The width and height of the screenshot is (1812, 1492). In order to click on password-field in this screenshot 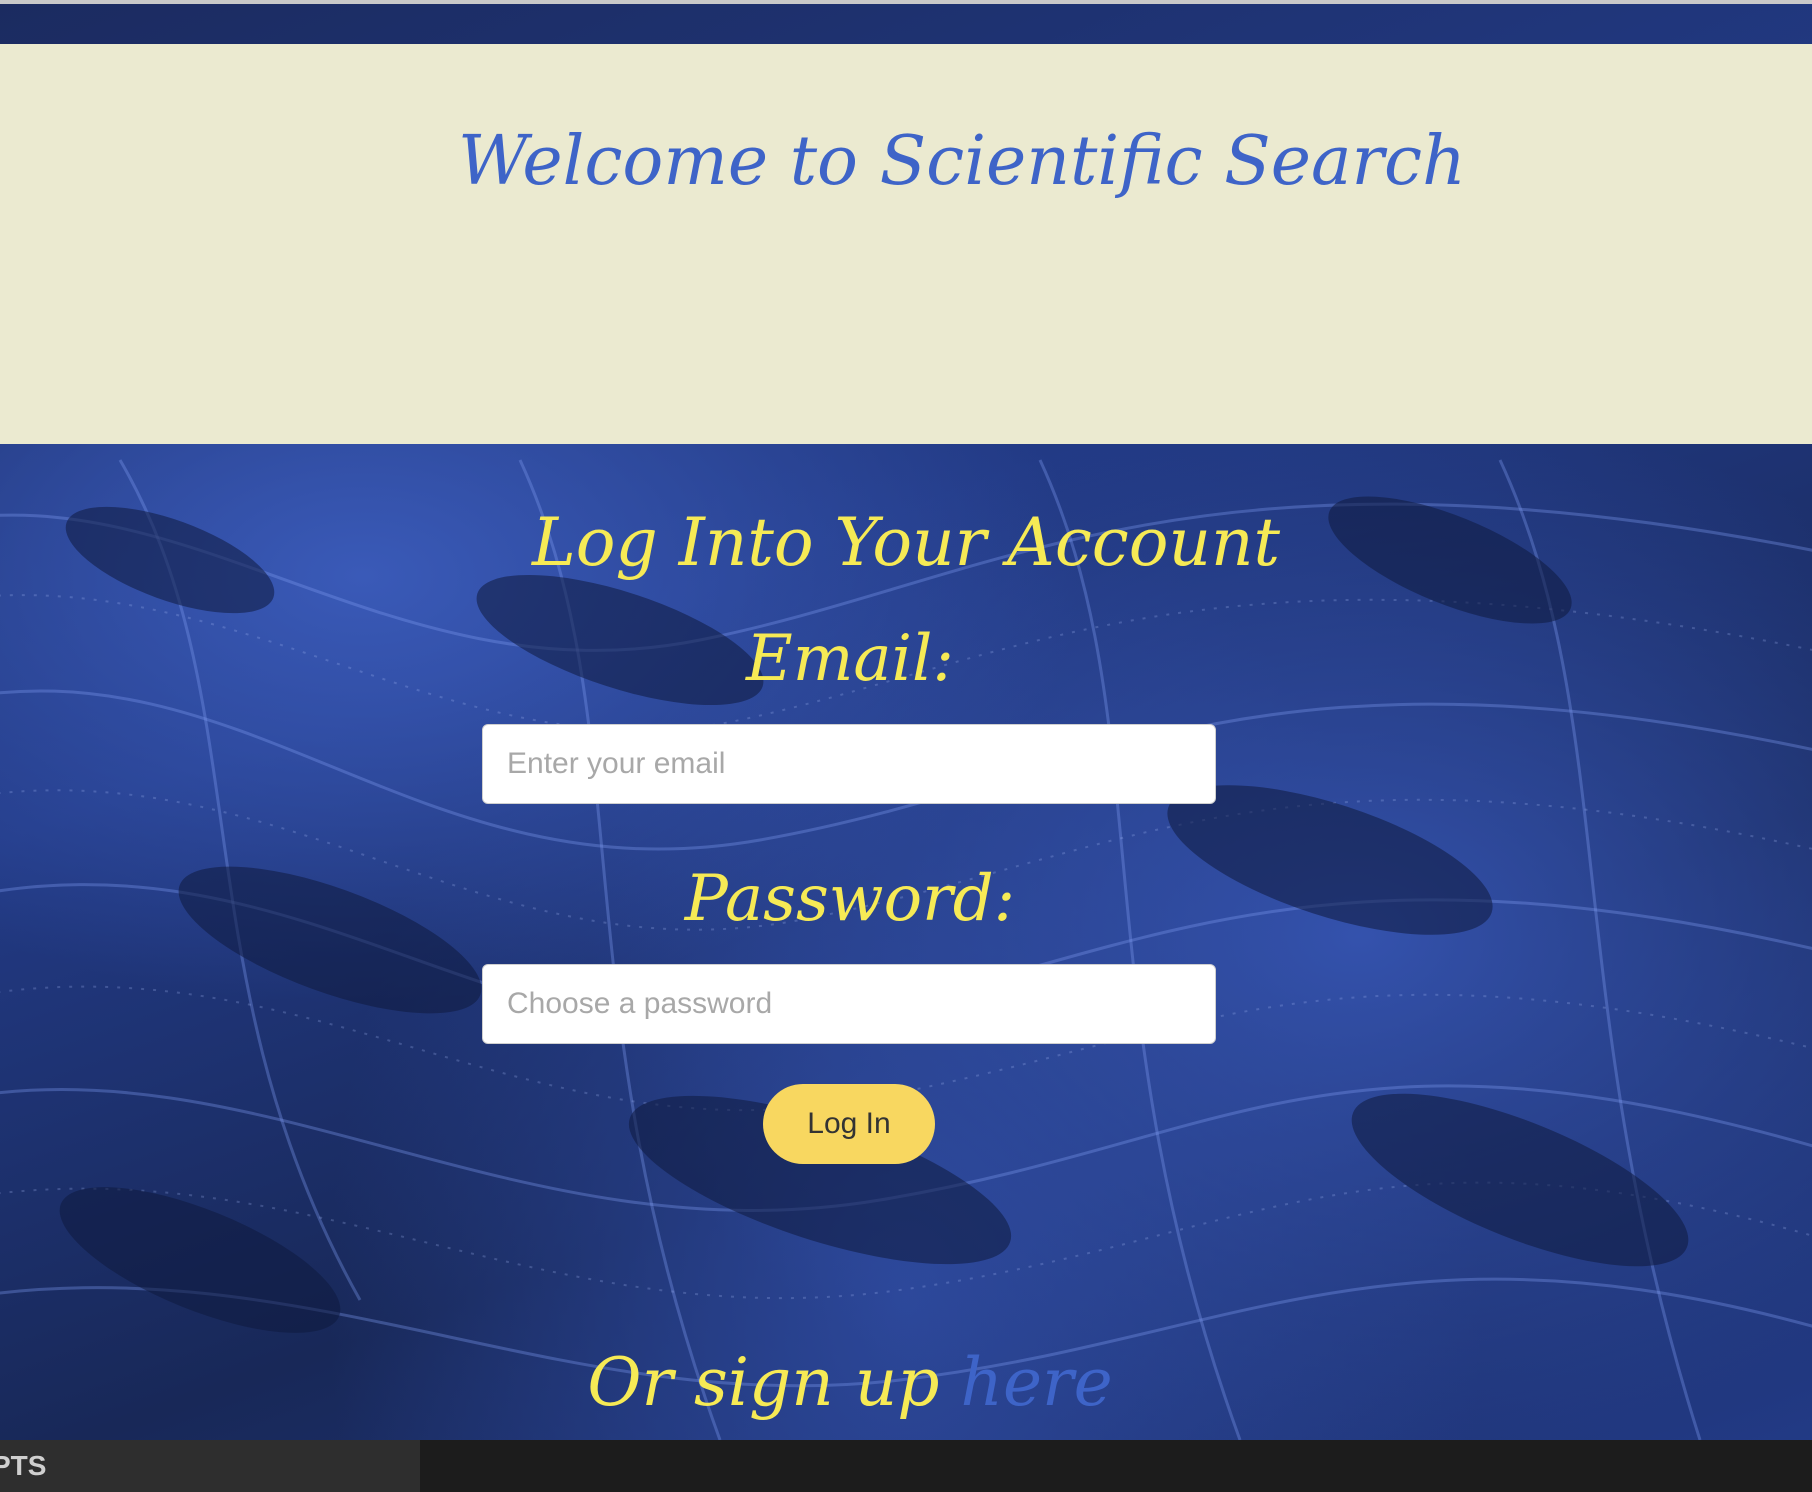, I will do `click(849, 1004)`.